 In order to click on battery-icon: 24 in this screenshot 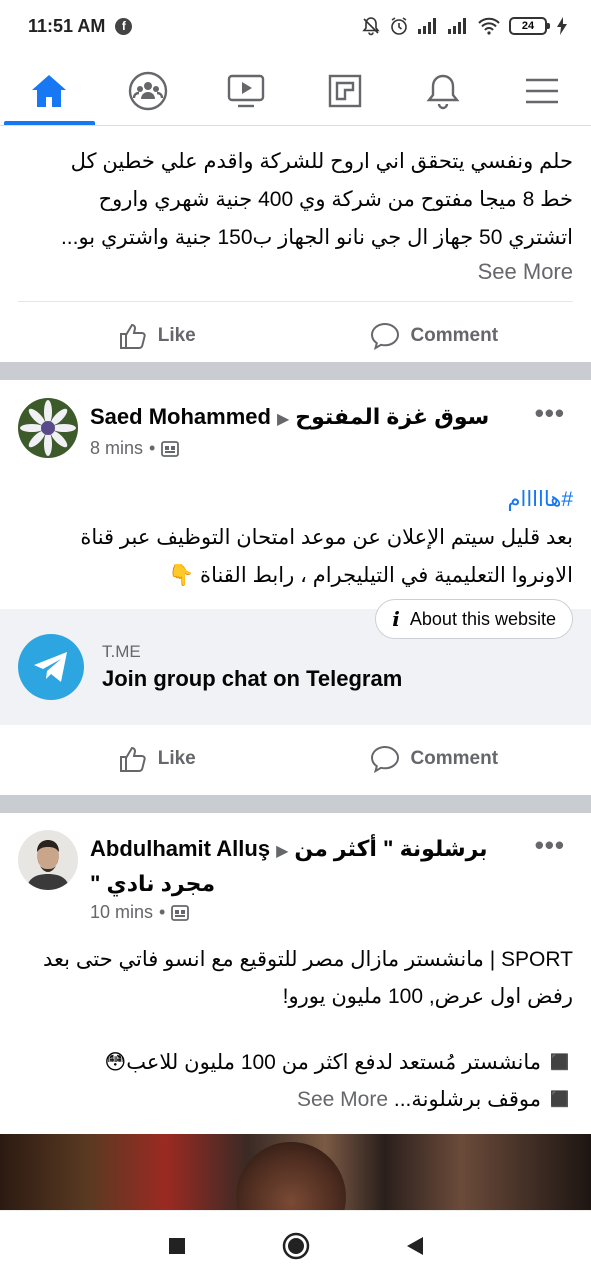, I will do `click(529, 26)`.